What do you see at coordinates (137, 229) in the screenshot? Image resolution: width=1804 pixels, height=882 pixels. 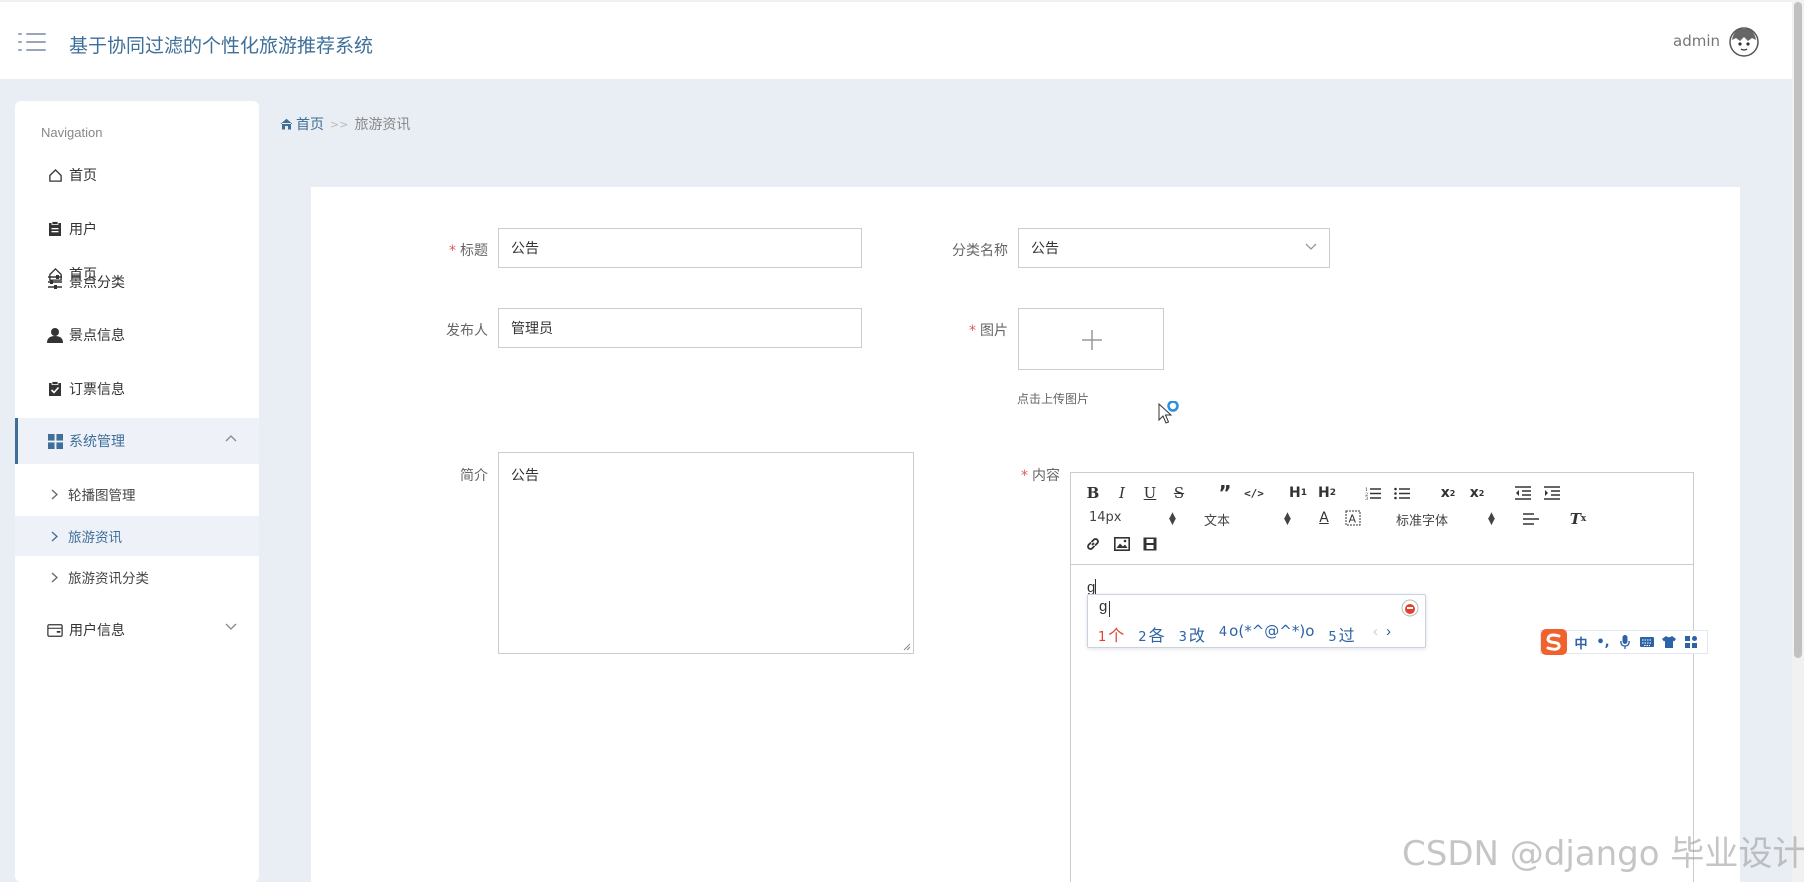 I see `sidebar-item-users: 用户` at bounding box center [137, 229].